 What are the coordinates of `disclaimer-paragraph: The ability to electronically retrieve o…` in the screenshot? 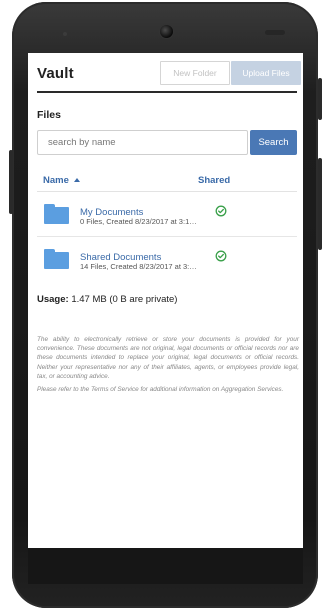 It's located at (168, 358).